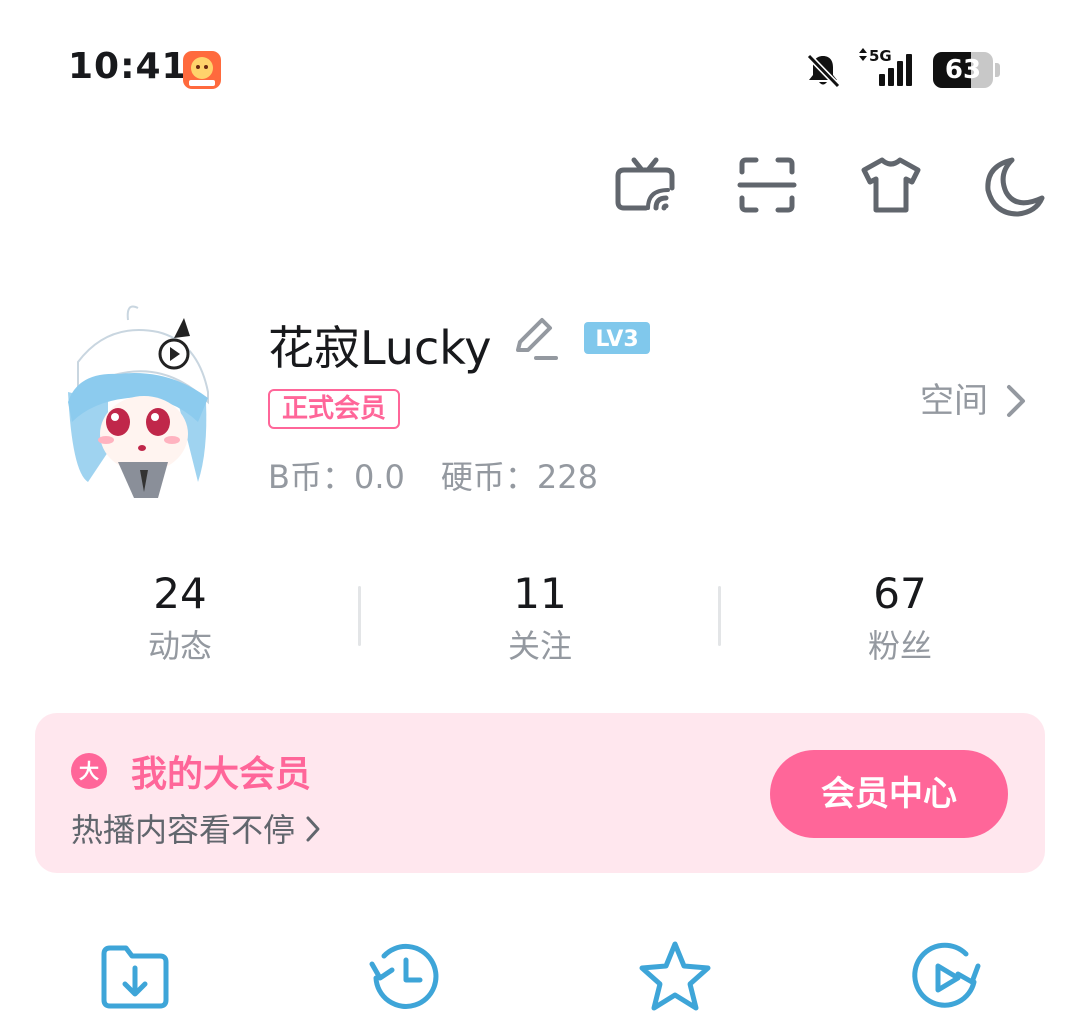 The height and width of the screenshot is (1020, 1080). What do you see at coordinates (433, 475) in the screenshot?
I see `coin-balance: B币：0.0 硬币：228` at bounding box center [433, 475].